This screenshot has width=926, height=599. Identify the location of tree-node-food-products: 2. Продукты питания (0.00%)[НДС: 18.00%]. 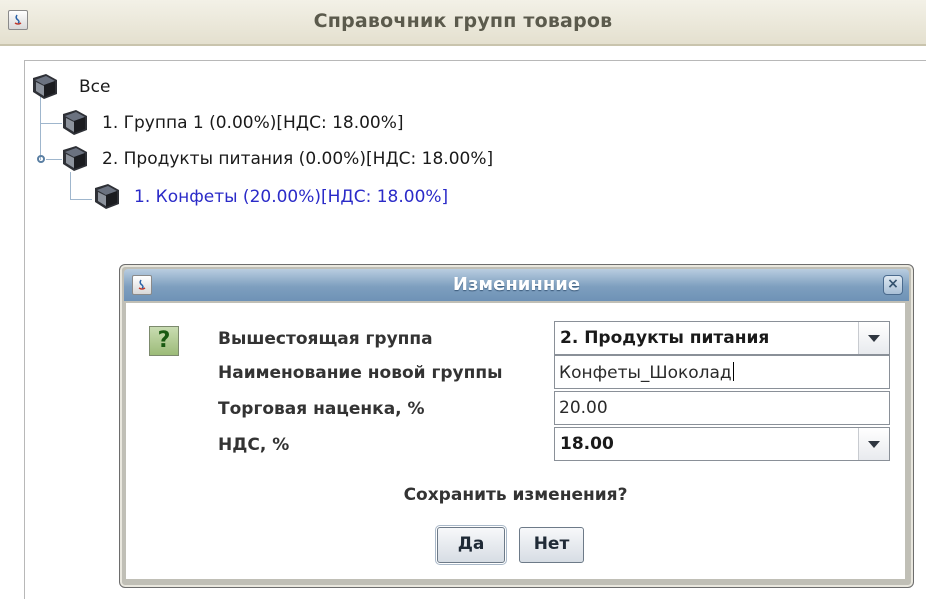
(320, 159).